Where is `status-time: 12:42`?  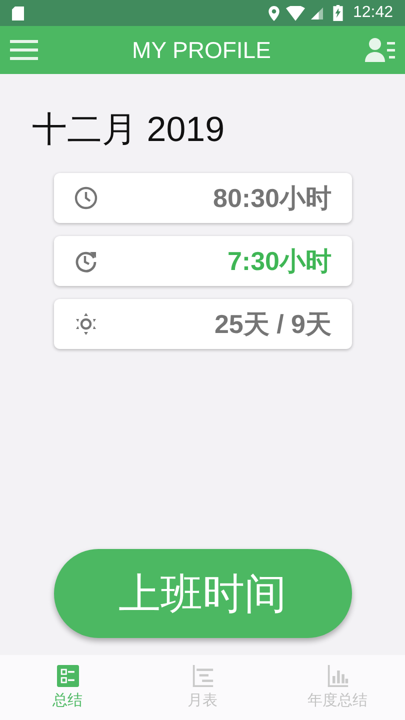 status-time: 12:42 is located at coordinates (372, 13).